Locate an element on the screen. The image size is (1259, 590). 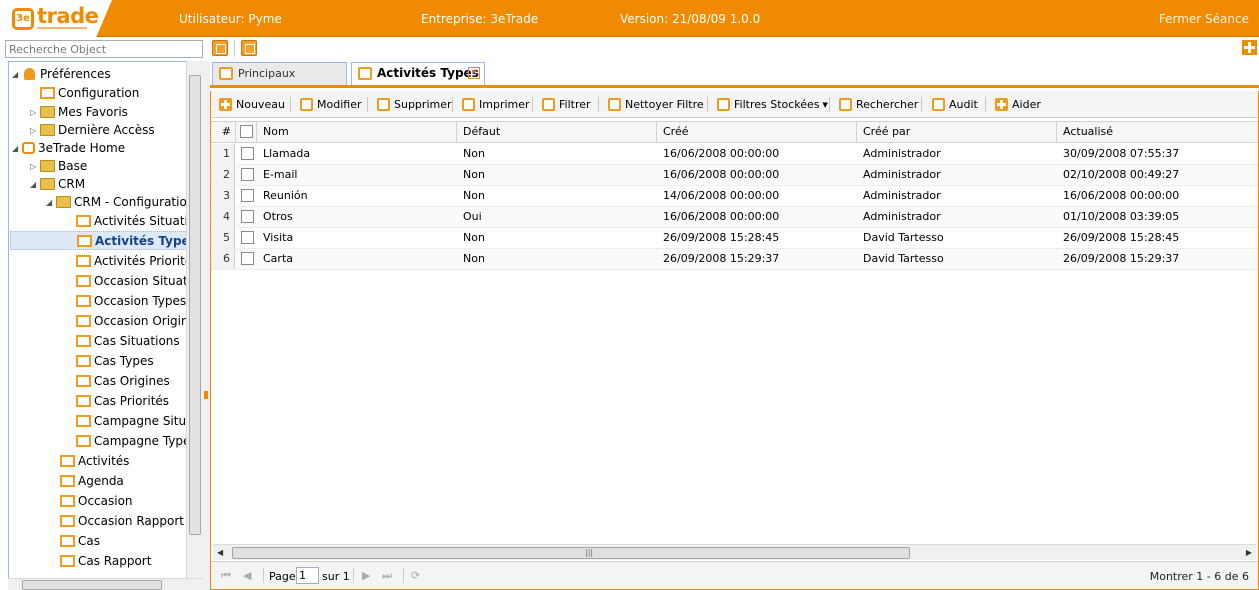
tree-node-cas-types: Cas Types is located at coordinates (110, 361).